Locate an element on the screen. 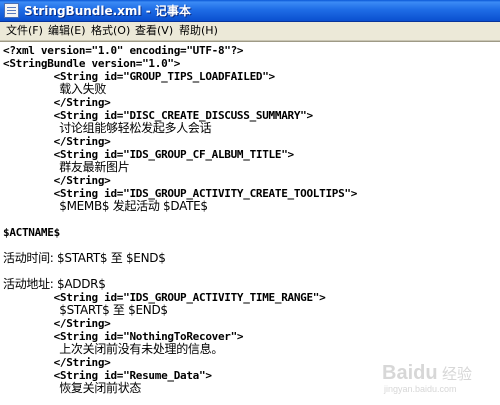 Image resolution: width=500 pixels, height=405 pixels. text-line: $START$ 至 $END$ is located at coordinates (85, 310).